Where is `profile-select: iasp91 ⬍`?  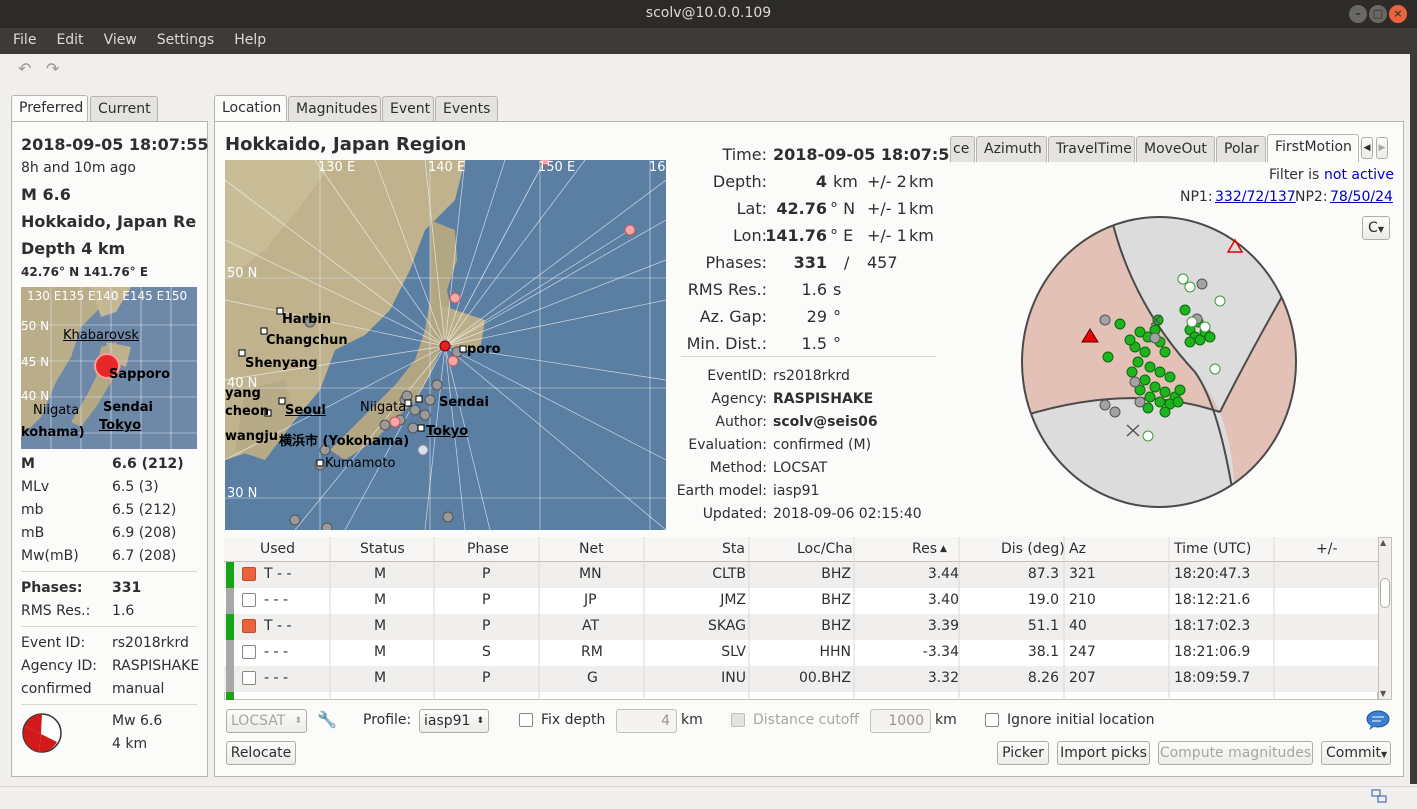
profile-select: iasp91 ⬍ is located at coordinates (454, 721).